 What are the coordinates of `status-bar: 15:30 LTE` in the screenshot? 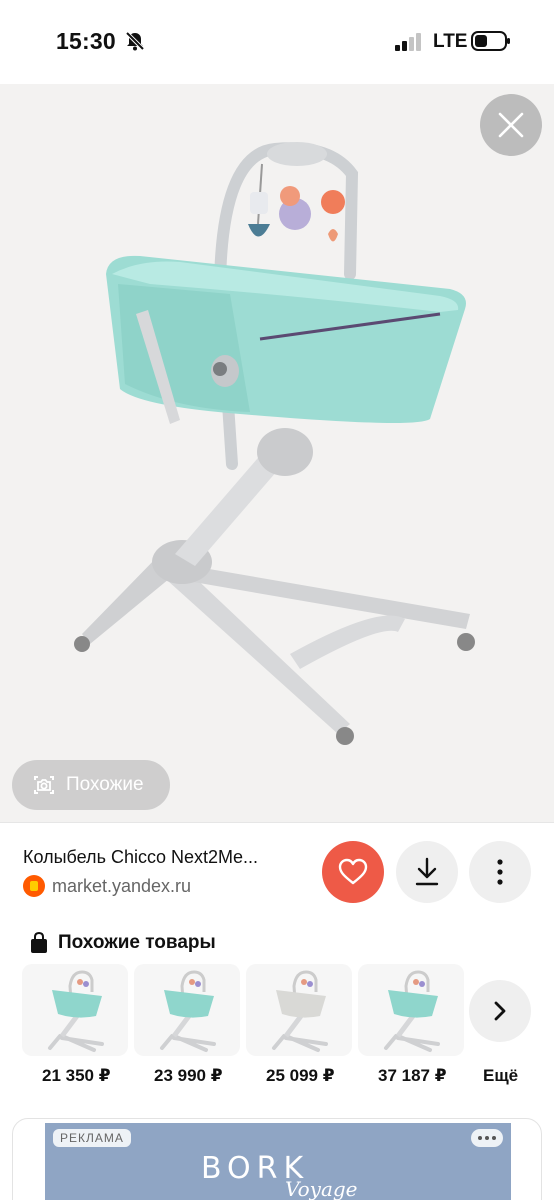 It's located at (277, 42).